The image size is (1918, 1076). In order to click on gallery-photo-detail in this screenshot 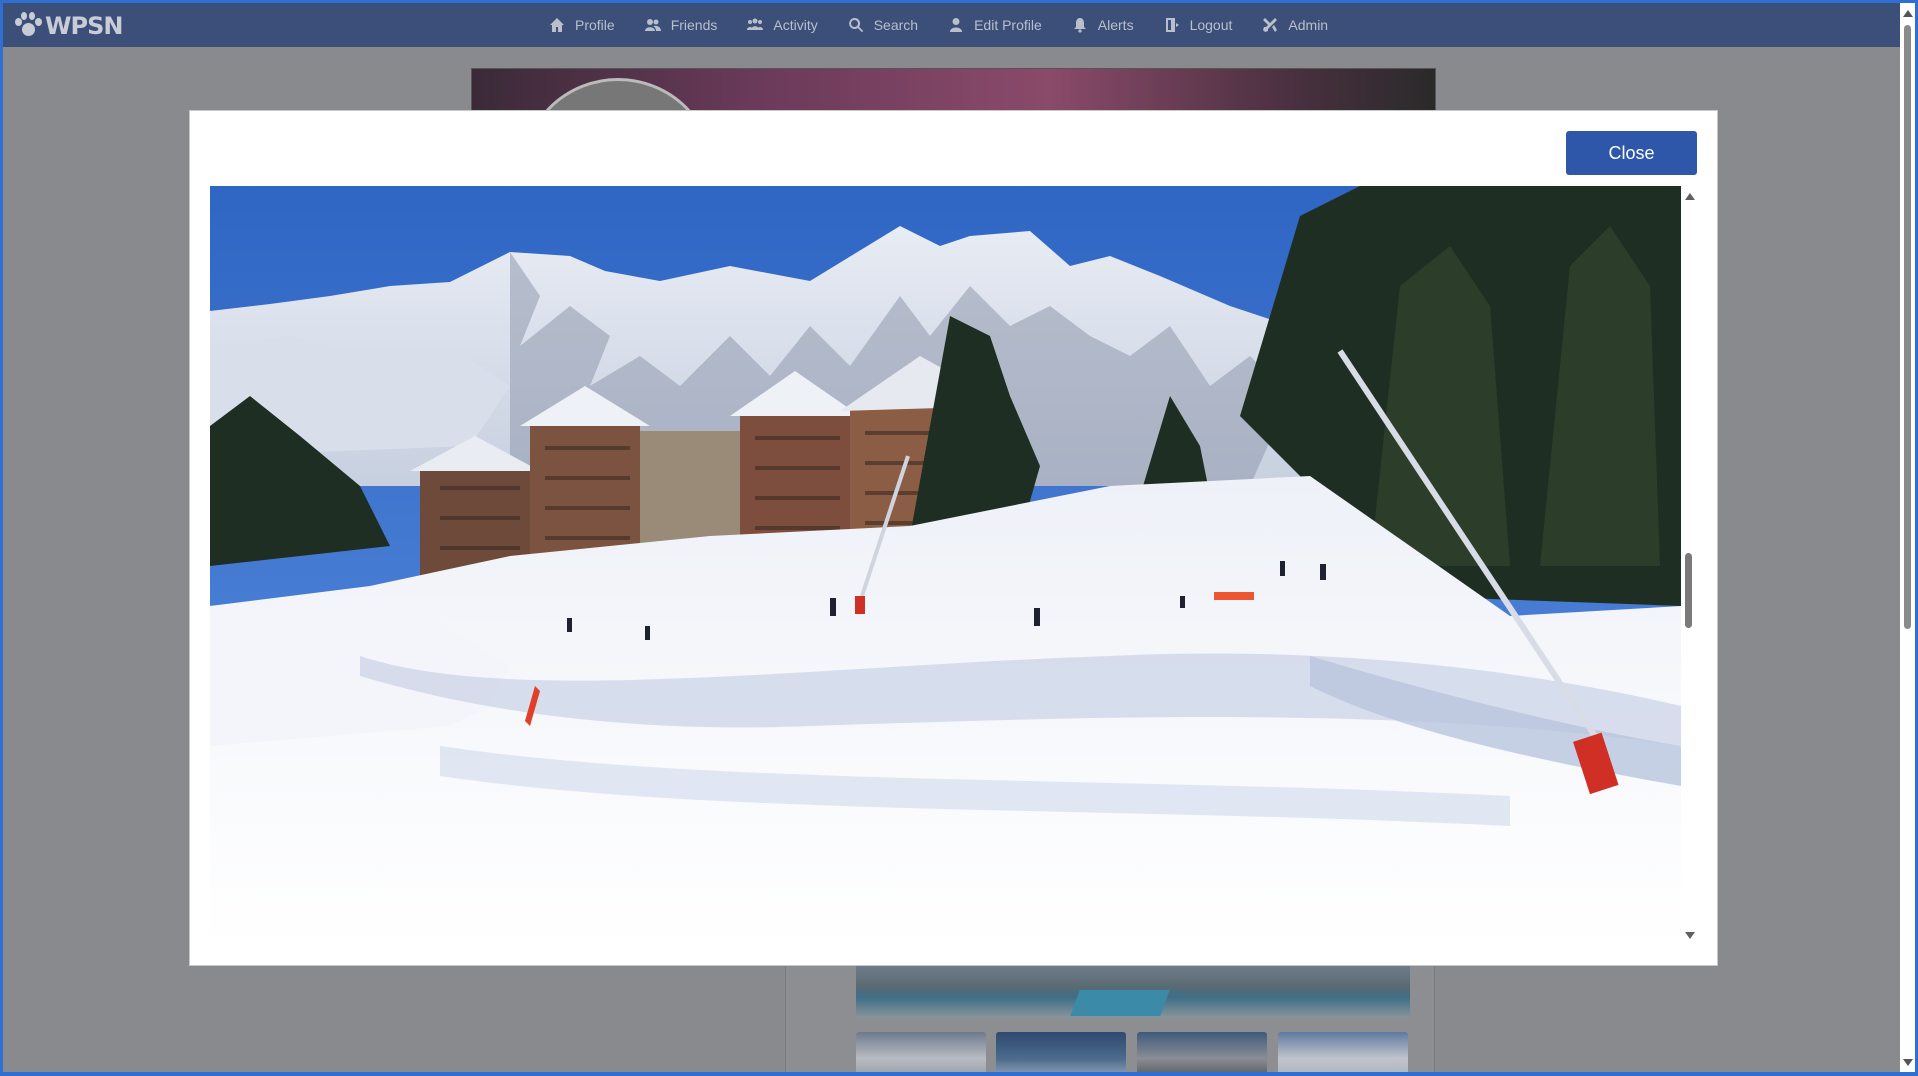, I will do `click(1120, 1003)`.